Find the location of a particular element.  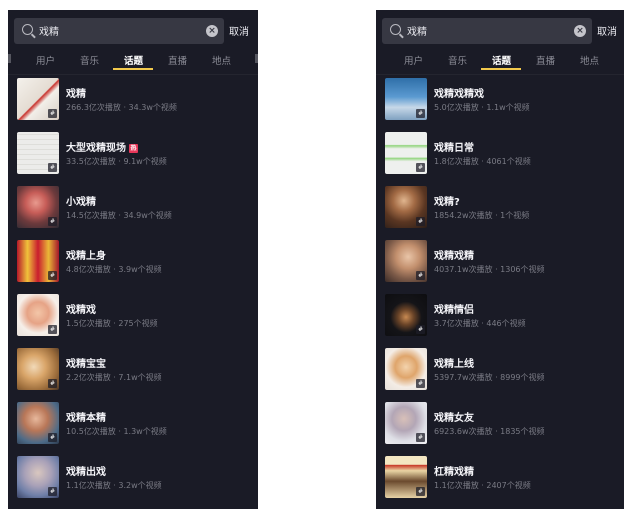

topic-title: 戏精? is located at coordinates (447, 202).